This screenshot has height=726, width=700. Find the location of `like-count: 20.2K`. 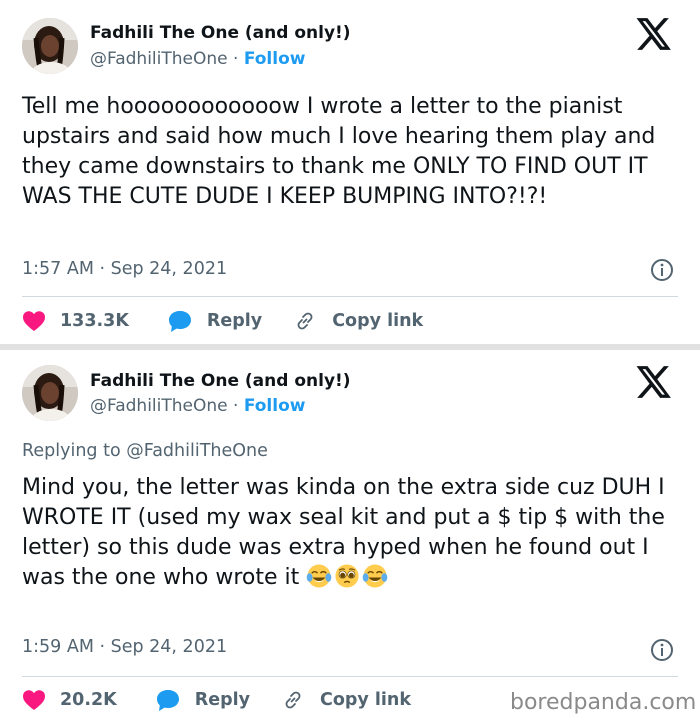

like-count: 20.2K is located at coordinates (88, 700).